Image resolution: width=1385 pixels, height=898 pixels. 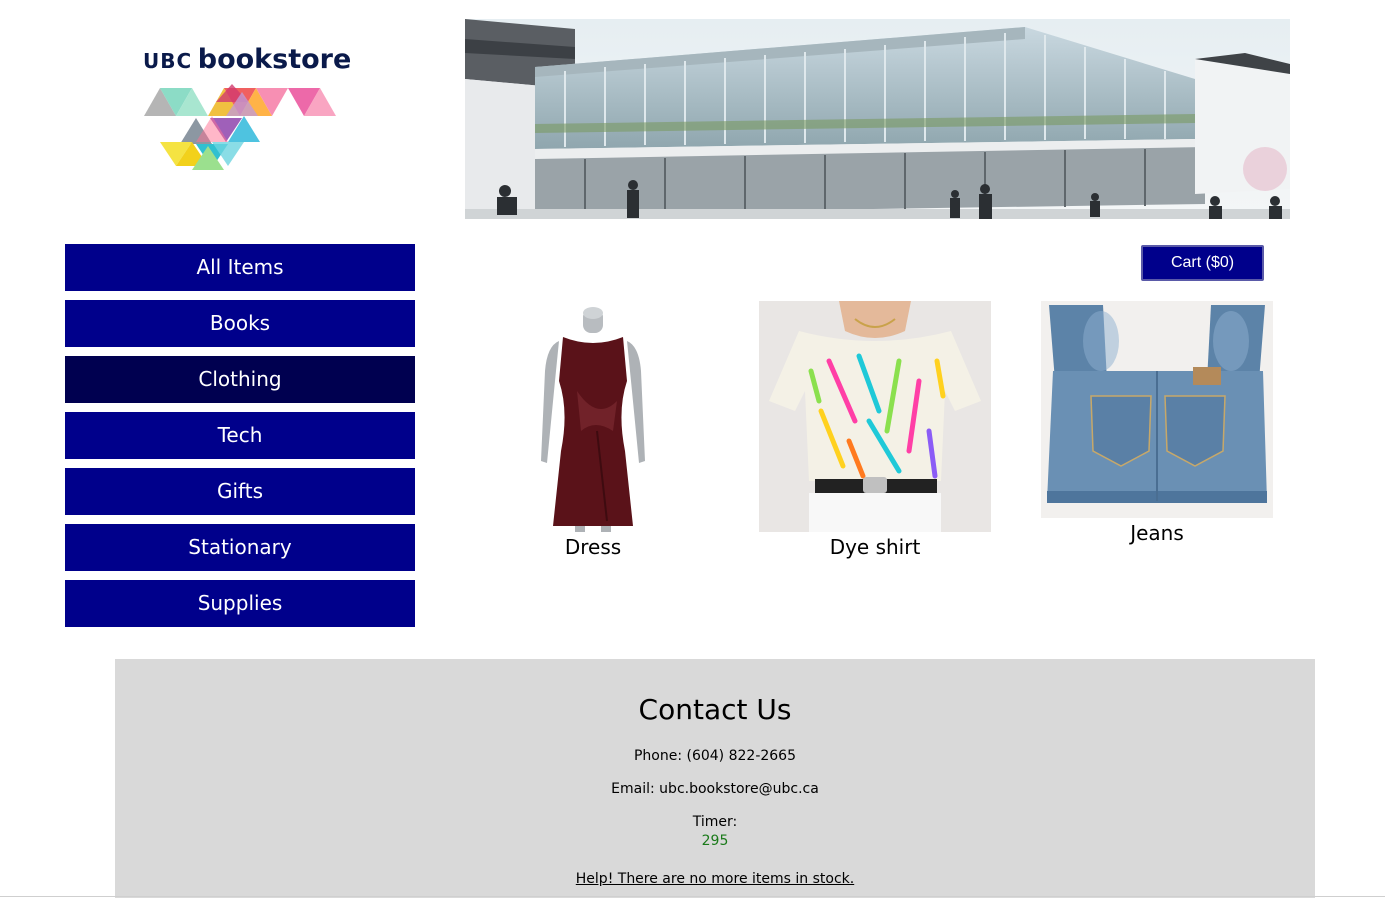 I want to click on ubc-bookstore-logo: UBC bookstore, so click(x=245, y=111).